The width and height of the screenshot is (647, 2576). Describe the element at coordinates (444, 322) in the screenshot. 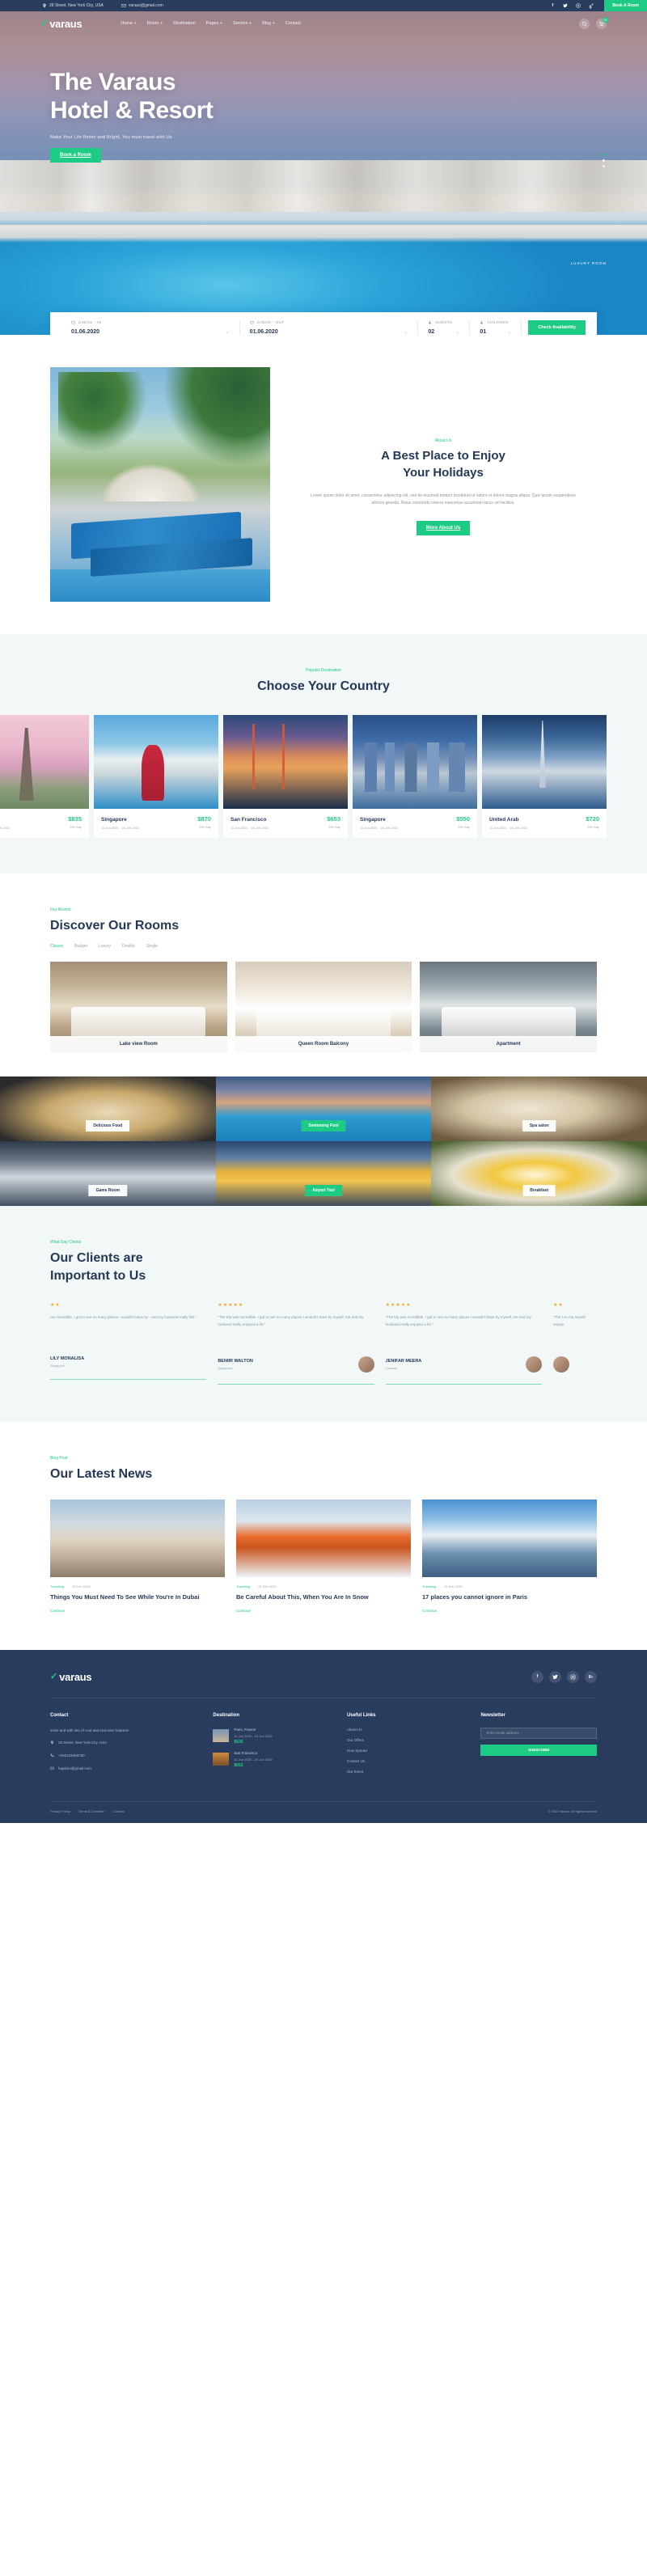

I see `guests-label: GUESTS` at that location.